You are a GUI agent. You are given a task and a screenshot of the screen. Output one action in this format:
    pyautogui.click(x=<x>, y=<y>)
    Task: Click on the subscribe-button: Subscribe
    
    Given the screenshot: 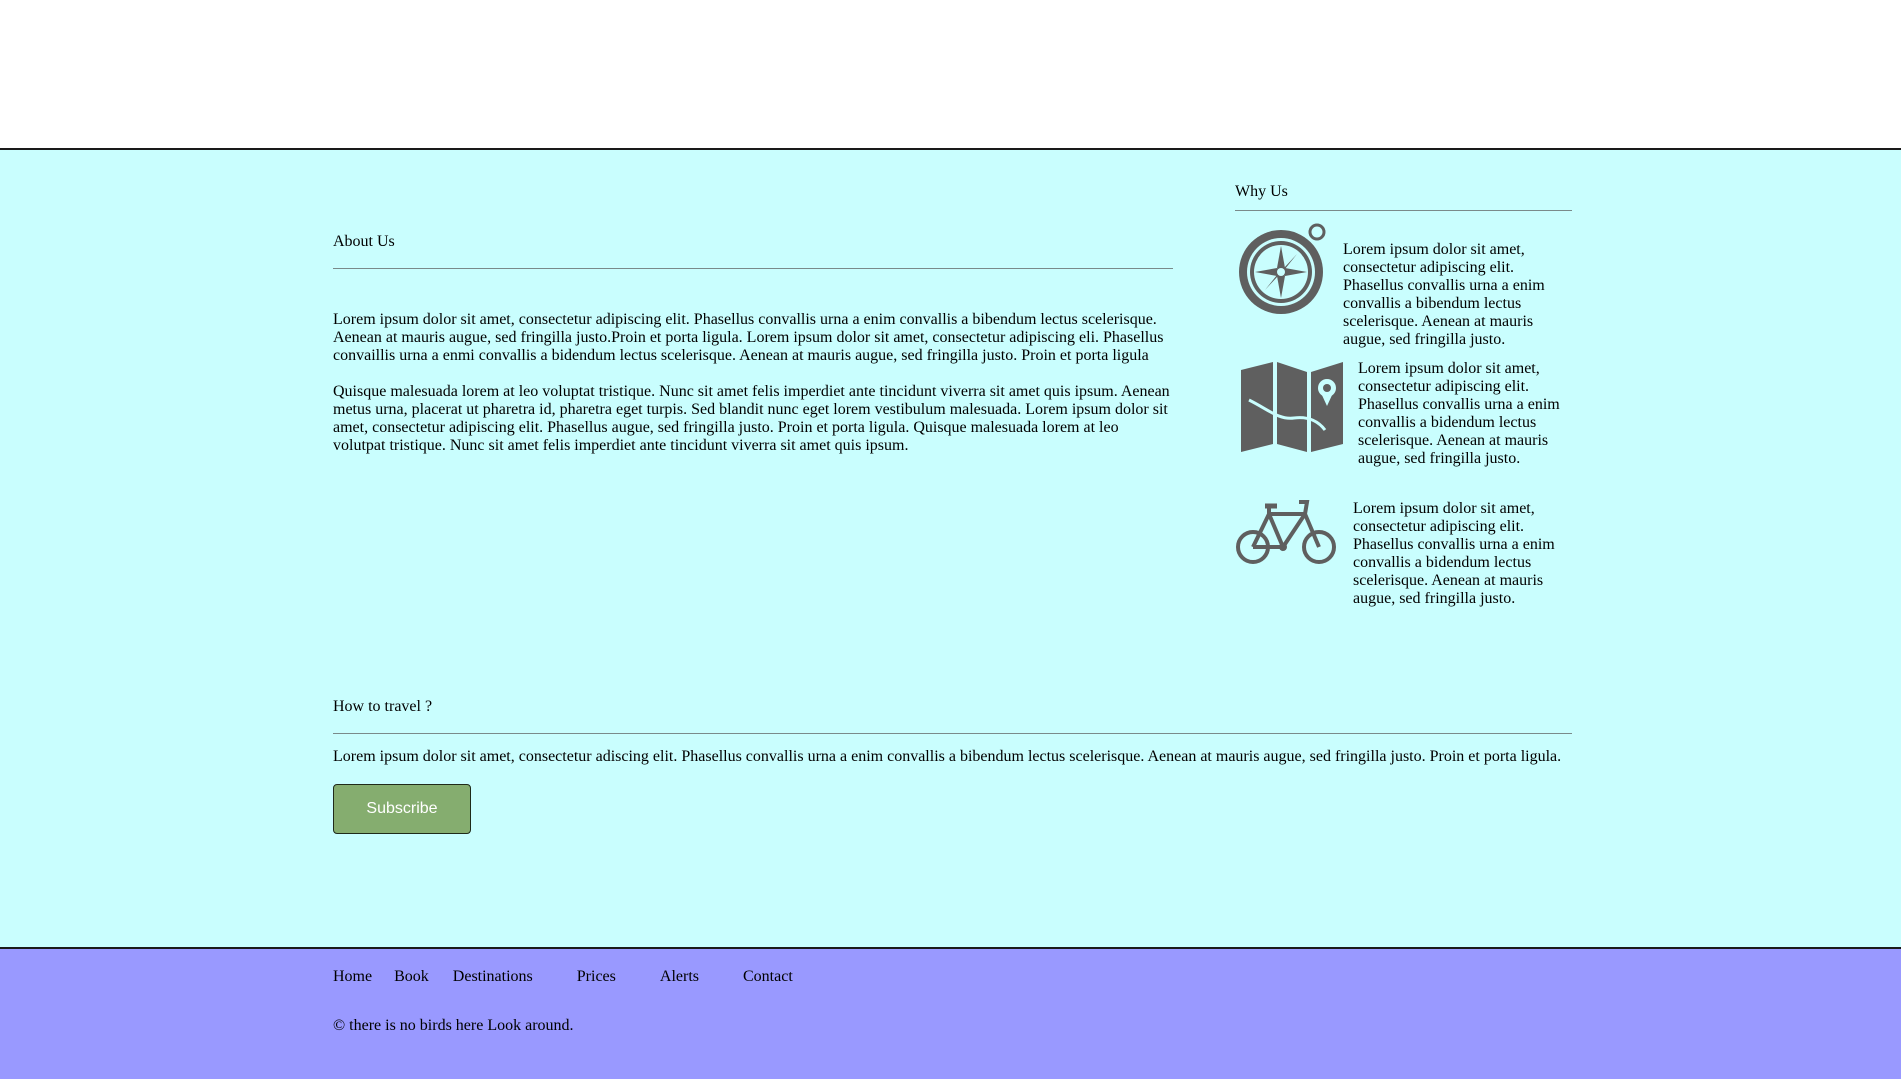 What is the action you would take?
    pyautogui.click(x=402, y=809)
    